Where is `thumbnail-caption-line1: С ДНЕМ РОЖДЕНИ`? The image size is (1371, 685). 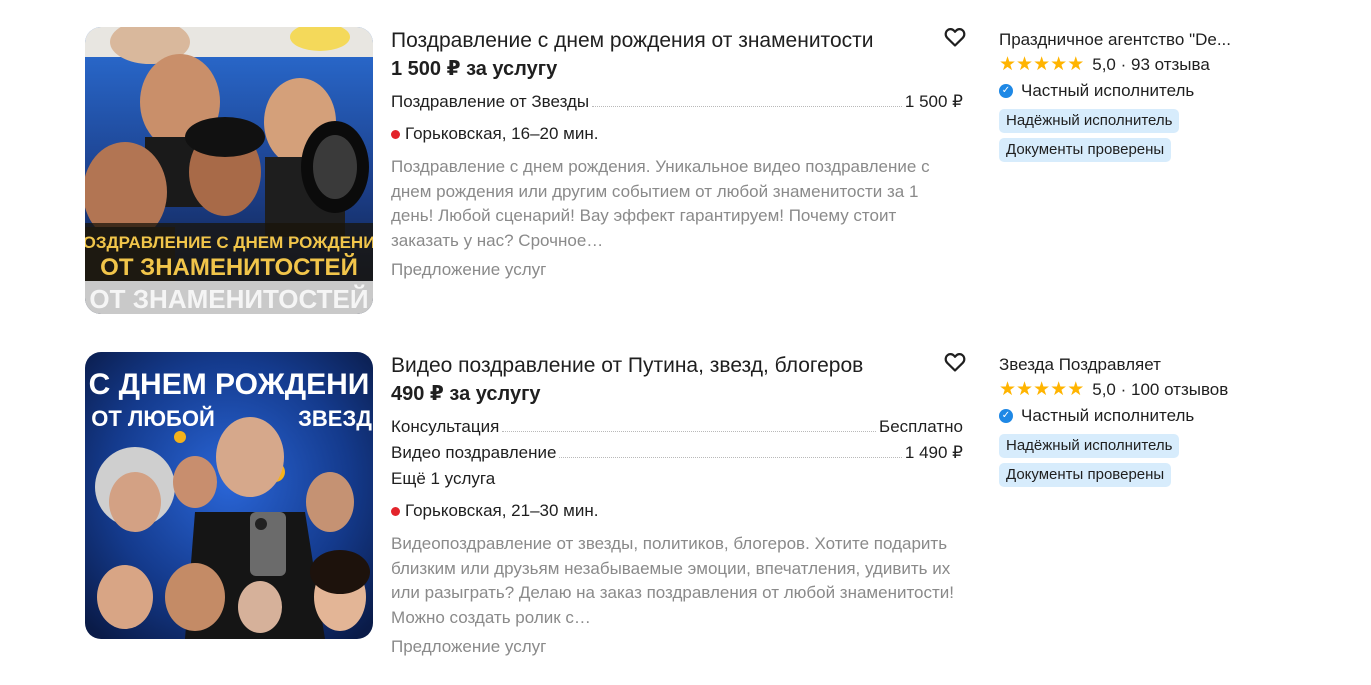 thumbnail-caption-line1: С ДНЕМ РОЖДЕНИ is located at coordinates (229, 384).